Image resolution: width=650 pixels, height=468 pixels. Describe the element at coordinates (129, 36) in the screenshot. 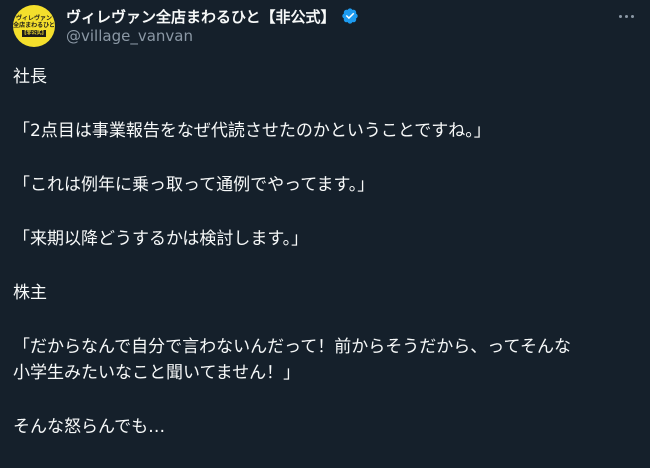

I see `handle: @village_vanvan` at that location.